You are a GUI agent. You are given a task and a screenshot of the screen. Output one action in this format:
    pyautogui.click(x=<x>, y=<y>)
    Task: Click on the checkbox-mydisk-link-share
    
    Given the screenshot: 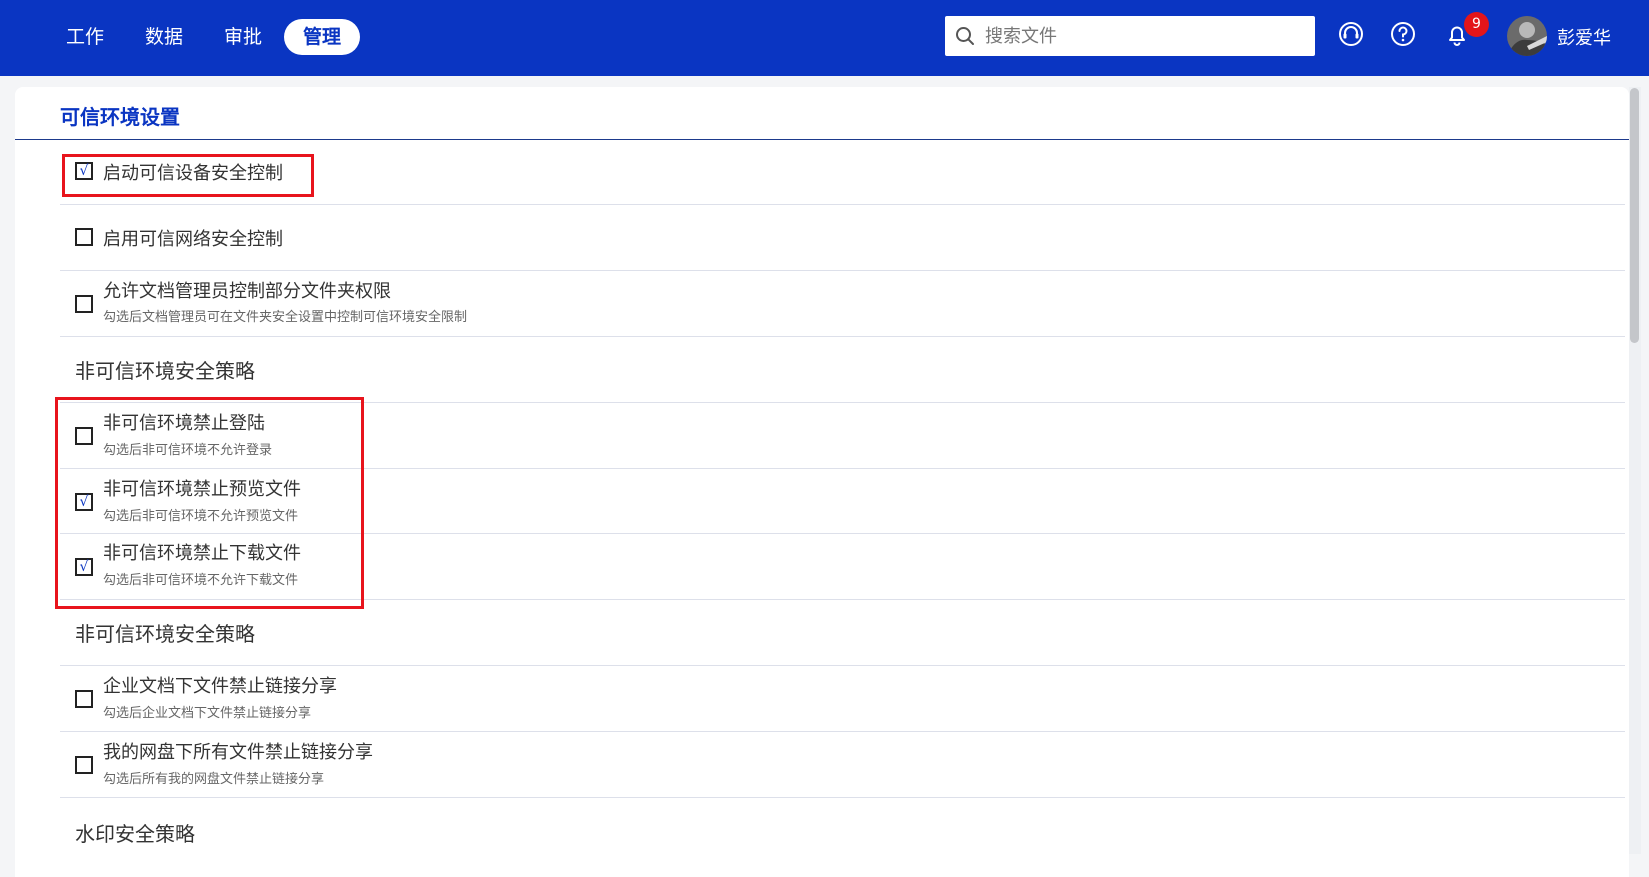 What is the action you would take?
    pyautogui.click(x=84, y=765)
    